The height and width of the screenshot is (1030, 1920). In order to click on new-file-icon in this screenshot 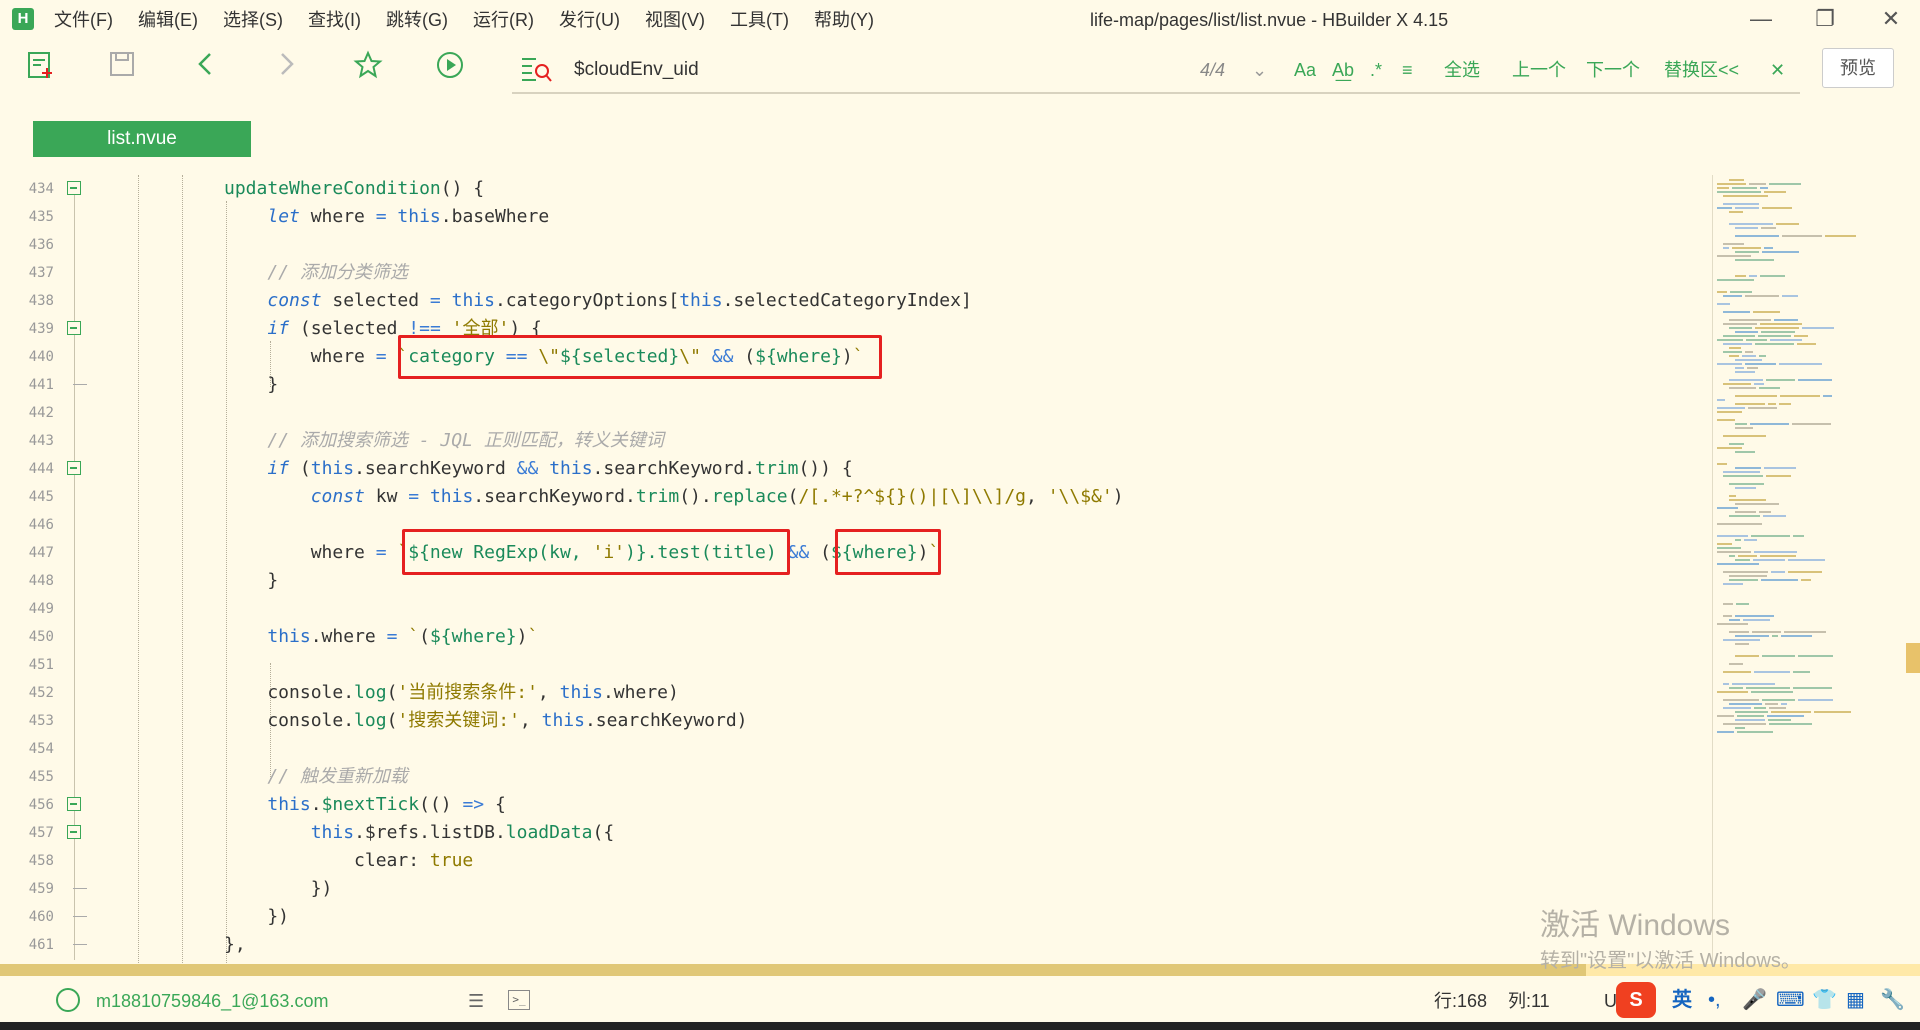, I will do `click(40, 68)`.